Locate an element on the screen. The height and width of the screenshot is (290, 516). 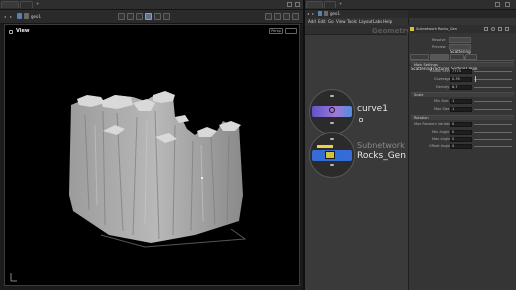
menu-edit: Edit is located at coordinates (322, 21).